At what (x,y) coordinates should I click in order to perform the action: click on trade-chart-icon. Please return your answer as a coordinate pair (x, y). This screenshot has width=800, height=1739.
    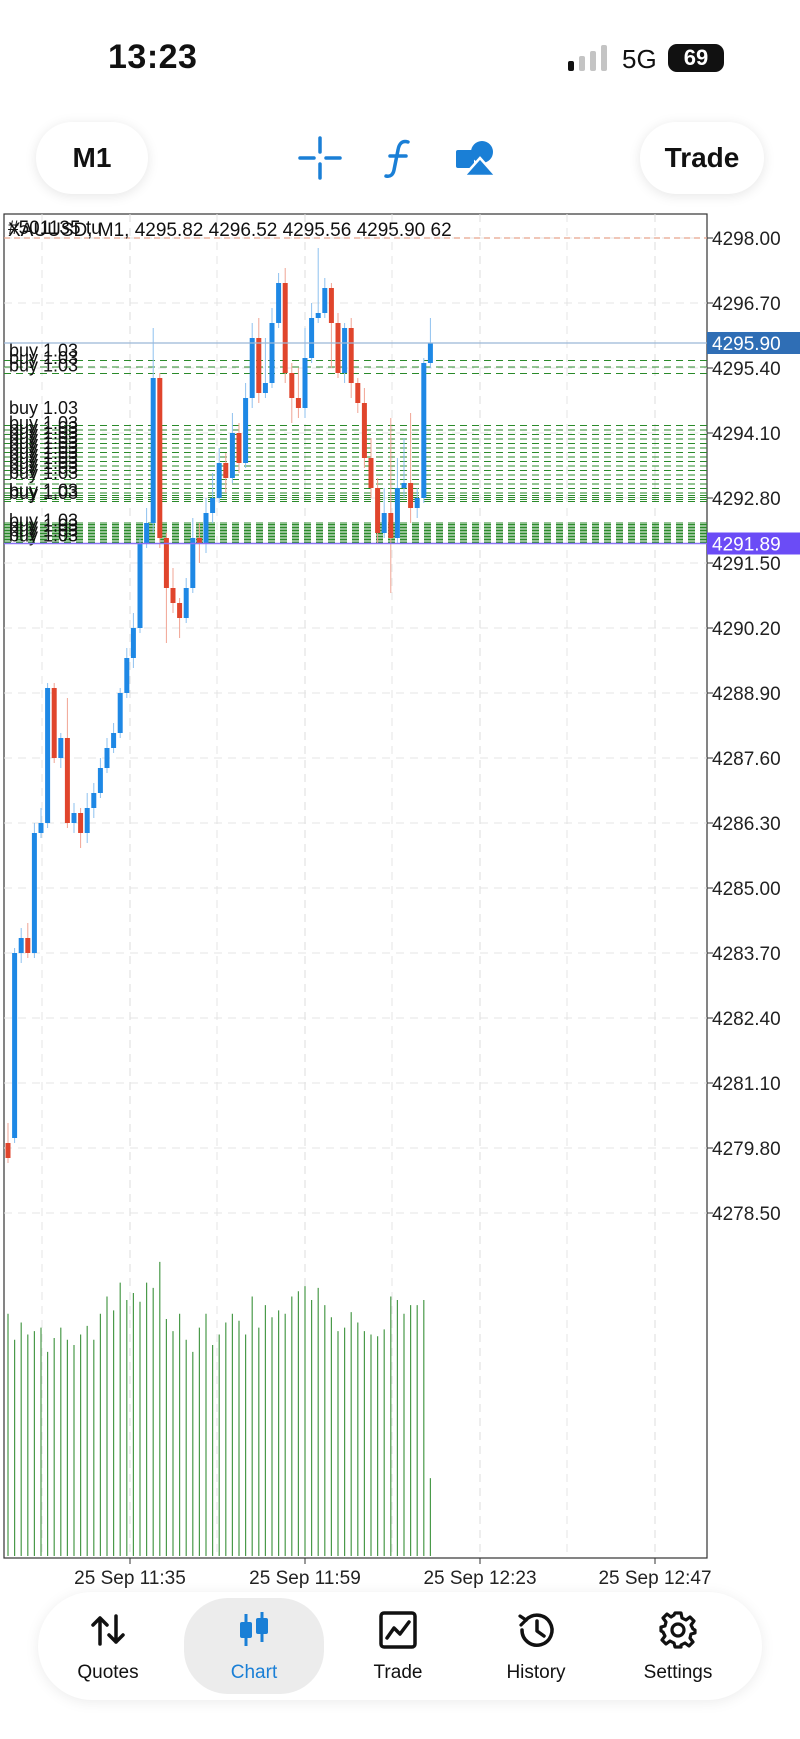
    Looking at the image, I should click on (398, 1630).